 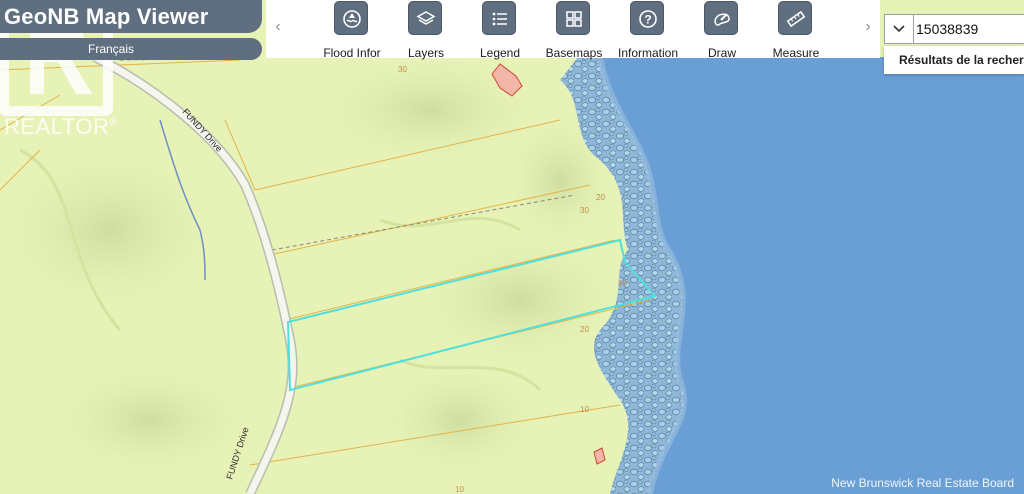 I want to click on tool-basemaps-button: Basemaps, so click(x=574, y=30).